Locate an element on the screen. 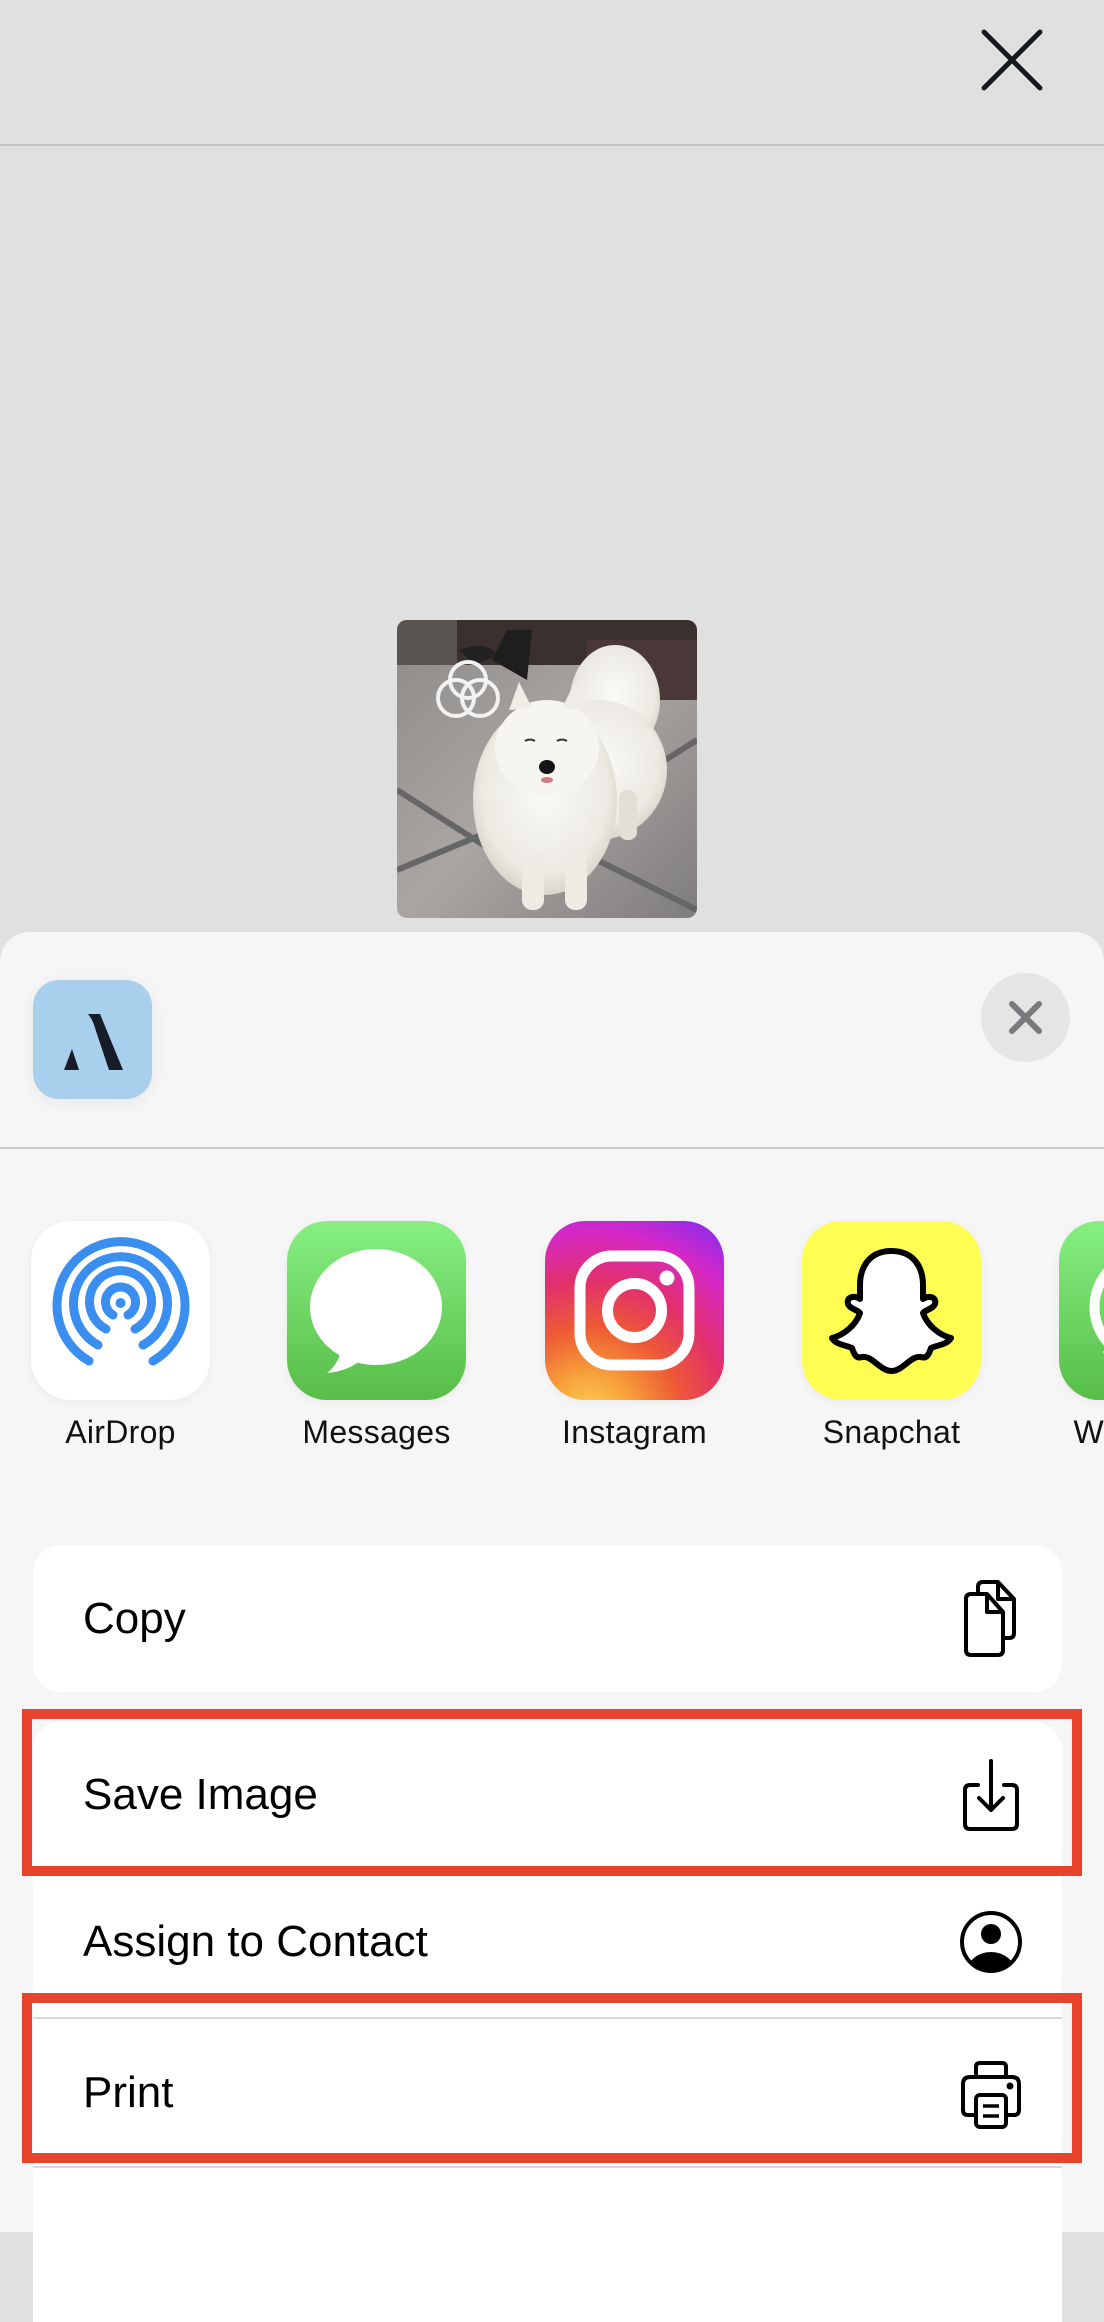  share-target-label: AirDrop is located at coordinates (120, 1432).